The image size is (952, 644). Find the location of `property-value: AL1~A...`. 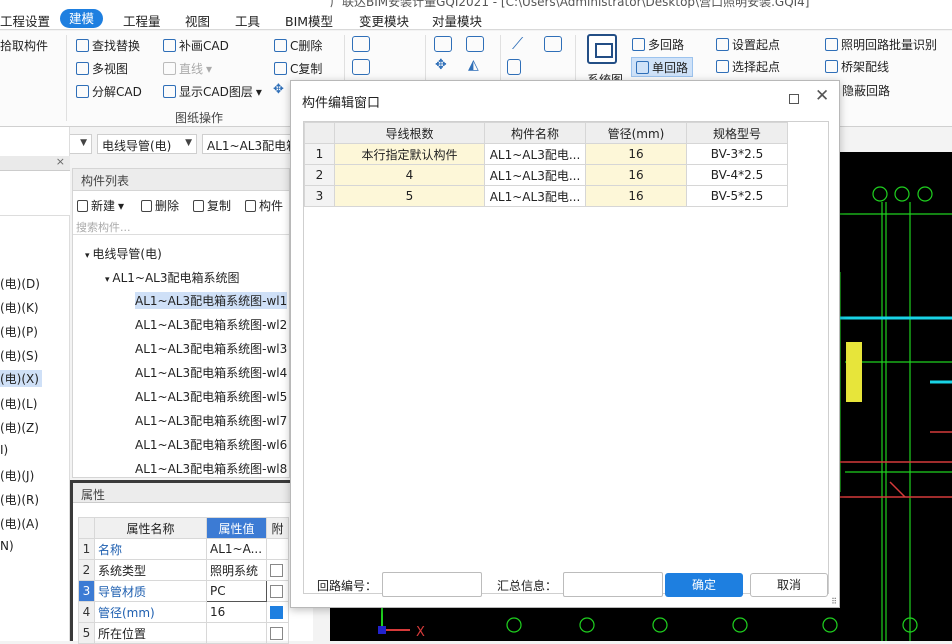

property-value: AL1~A... is located at coordinates (236, 549).